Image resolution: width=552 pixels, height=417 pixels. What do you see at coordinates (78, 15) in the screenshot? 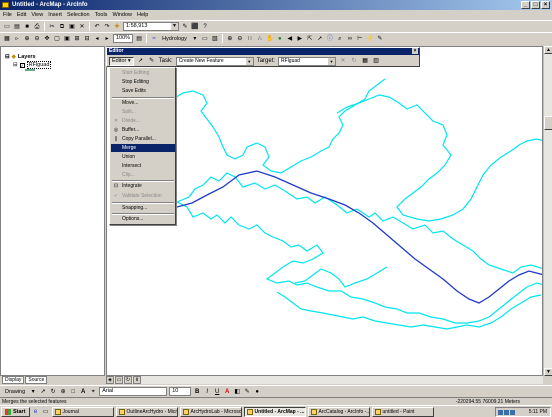
I see `menu-selection: Selection` at bounding box center [78, 15].